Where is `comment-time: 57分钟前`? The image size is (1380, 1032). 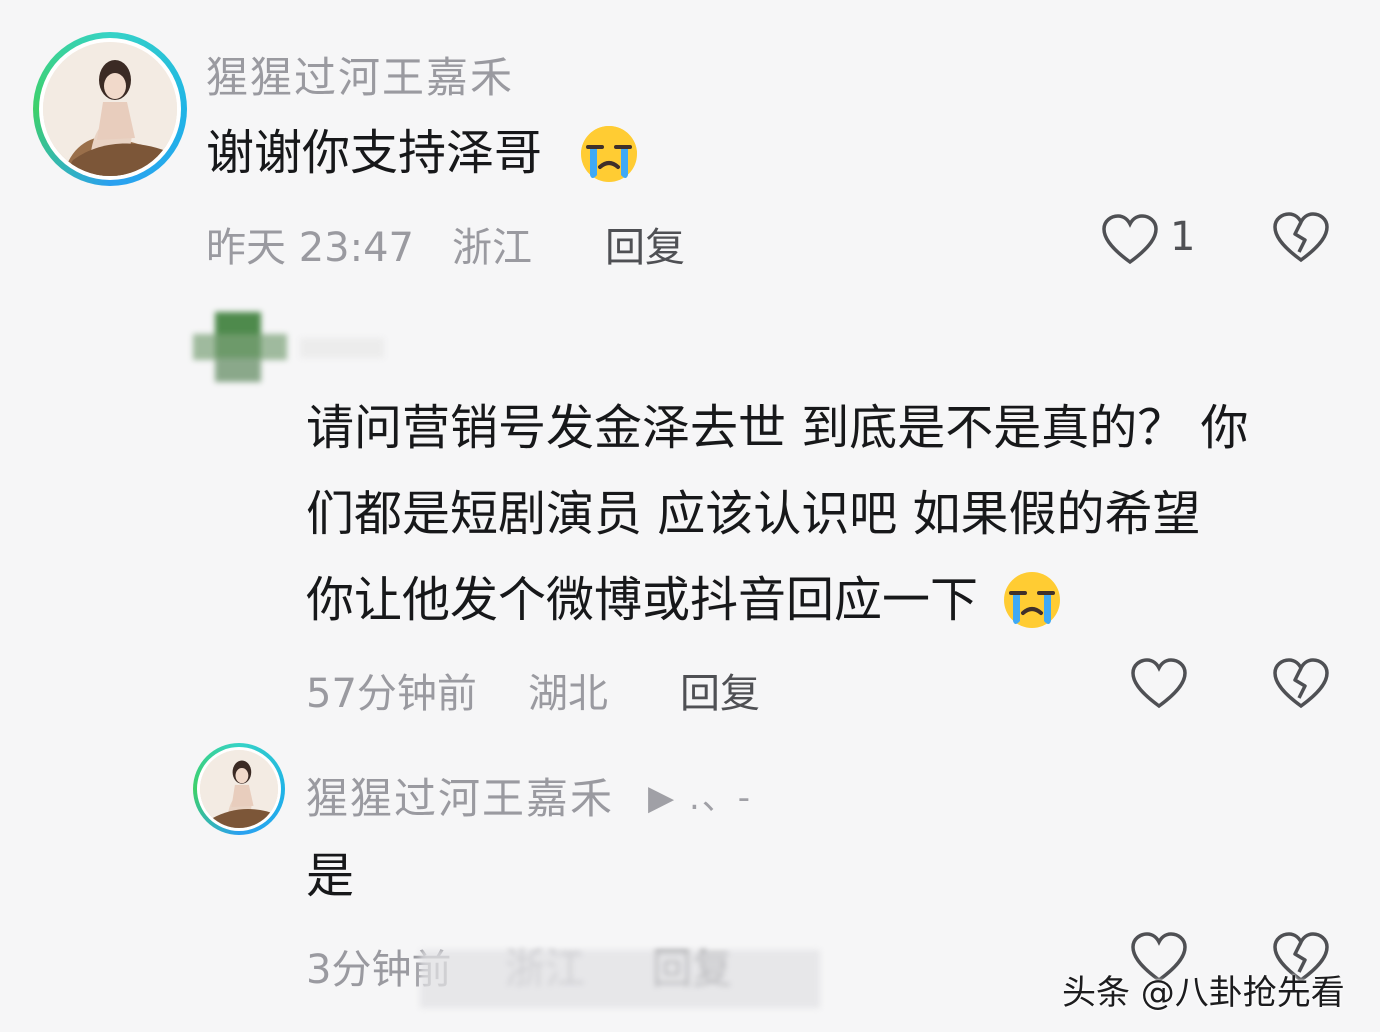
comment-time: 57分钟前 is located at coordinates (391, 694).